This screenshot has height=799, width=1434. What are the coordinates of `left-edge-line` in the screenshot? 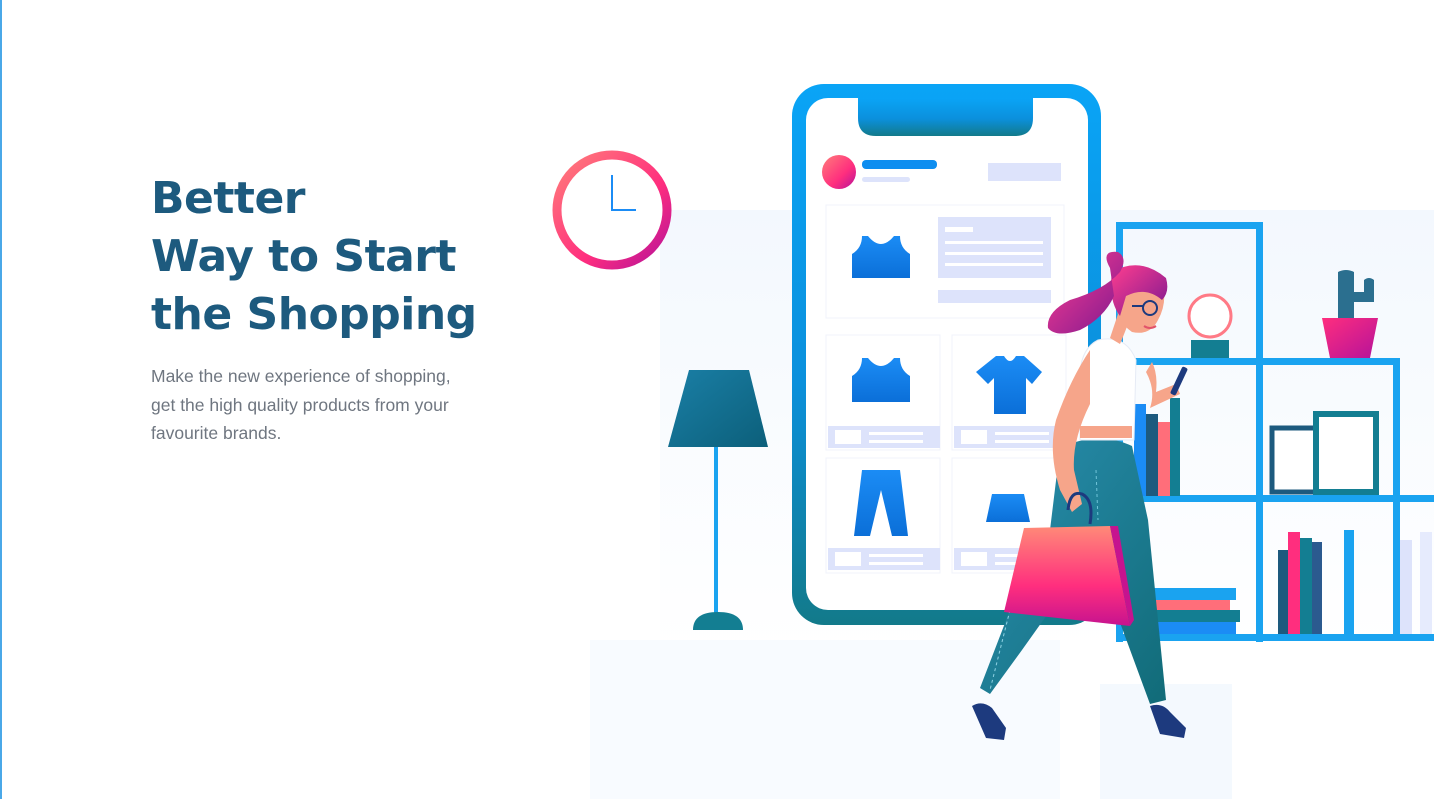 It's located at (1, 399).